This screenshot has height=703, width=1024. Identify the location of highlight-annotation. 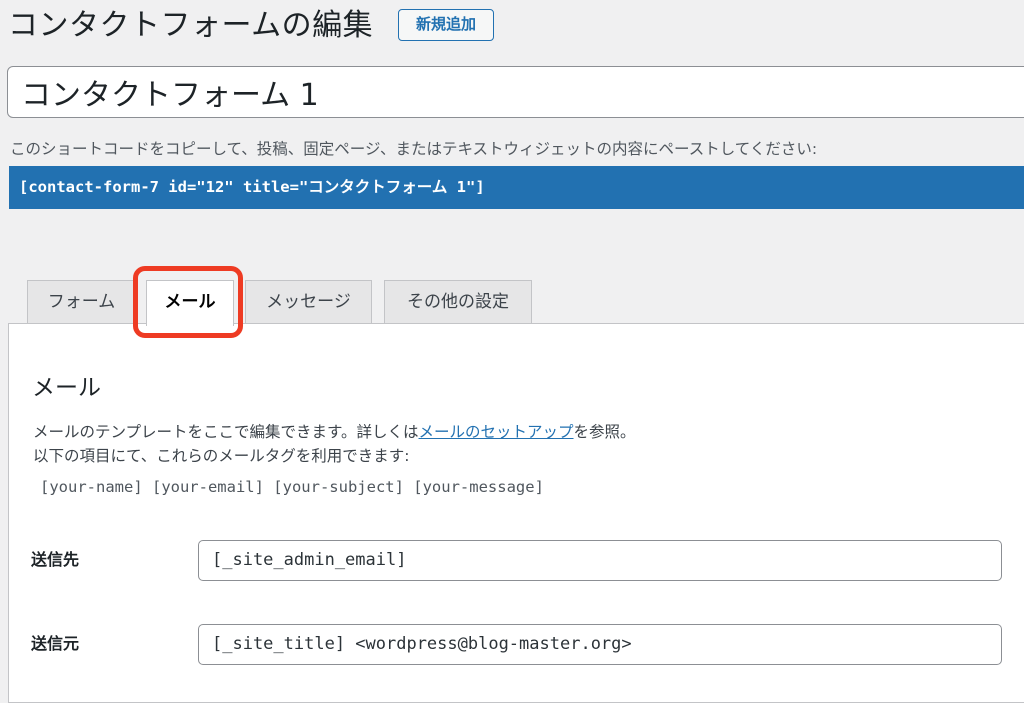
(188, 302).